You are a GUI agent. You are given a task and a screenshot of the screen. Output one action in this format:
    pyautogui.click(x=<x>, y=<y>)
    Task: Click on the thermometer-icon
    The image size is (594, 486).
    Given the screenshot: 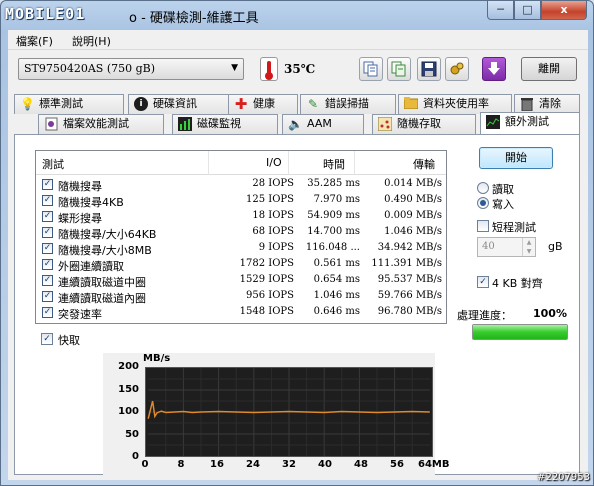 What is the action you would take?
    pyautogui.click(x=269, y=69)
    